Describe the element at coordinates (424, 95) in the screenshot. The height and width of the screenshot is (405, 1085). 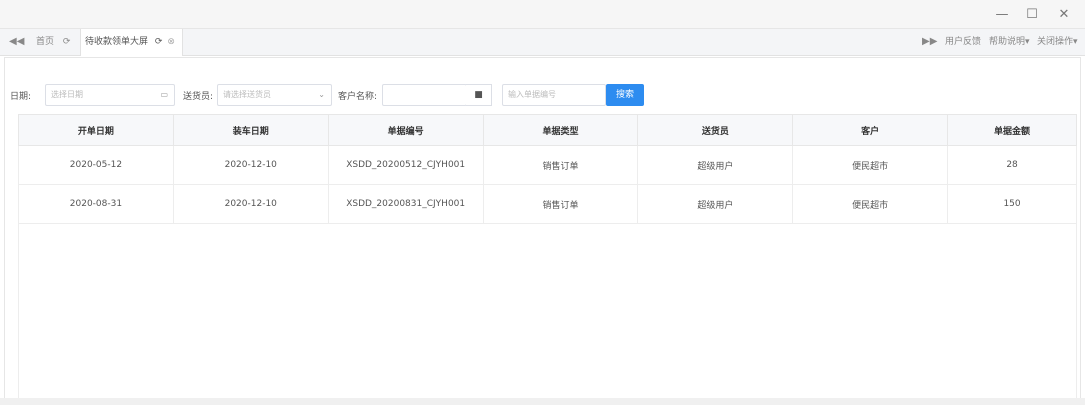
I see `customer-input` at that location.